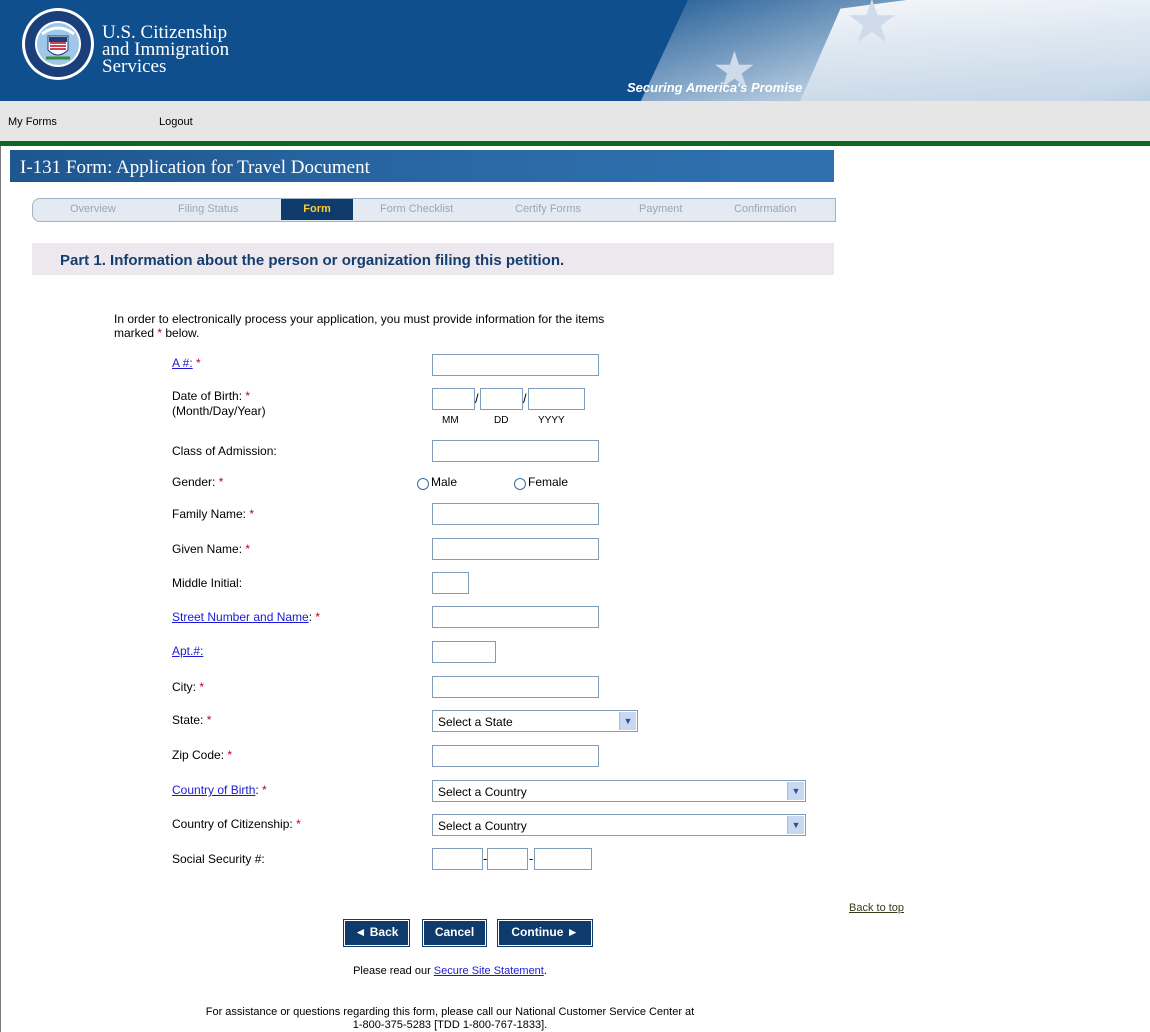 The height and width of the screenshot is (1032, 1150). I want to click on family-name-label-text: Family Name:, so click(209, 514).